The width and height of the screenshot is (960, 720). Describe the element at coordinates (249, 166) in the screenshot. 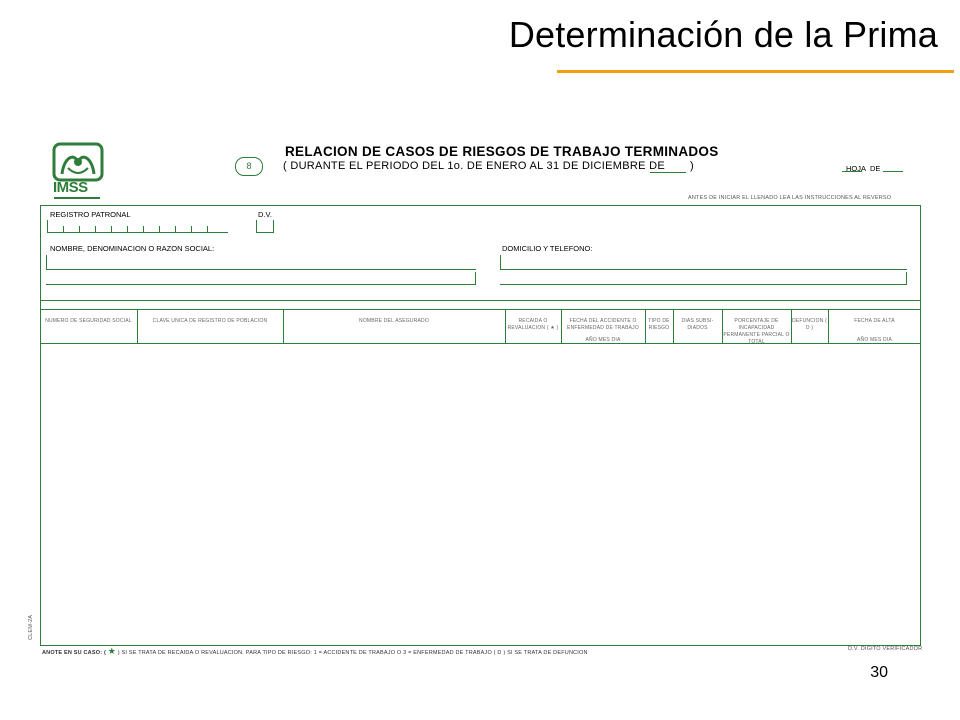

I see `form-number: 8` at that location.